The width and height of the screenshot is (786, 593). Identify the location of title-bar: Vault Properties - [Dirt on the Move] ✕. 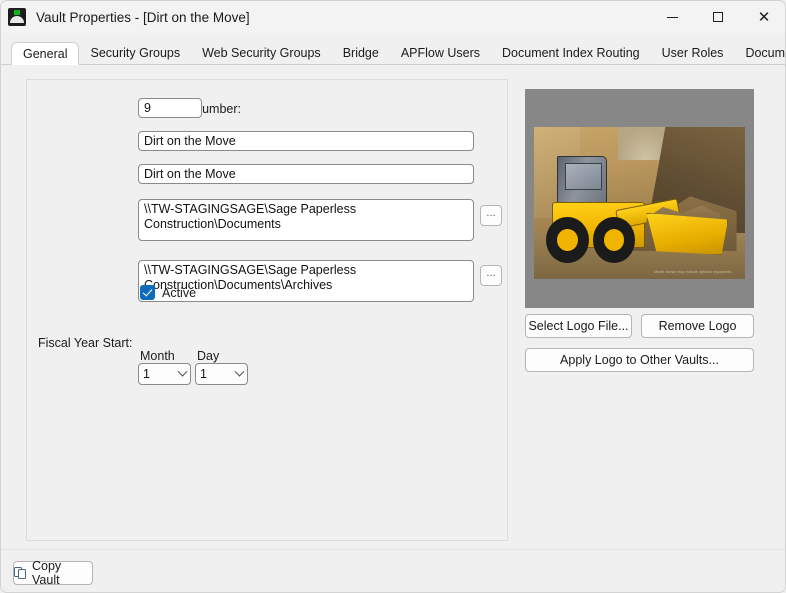
(393, 17).